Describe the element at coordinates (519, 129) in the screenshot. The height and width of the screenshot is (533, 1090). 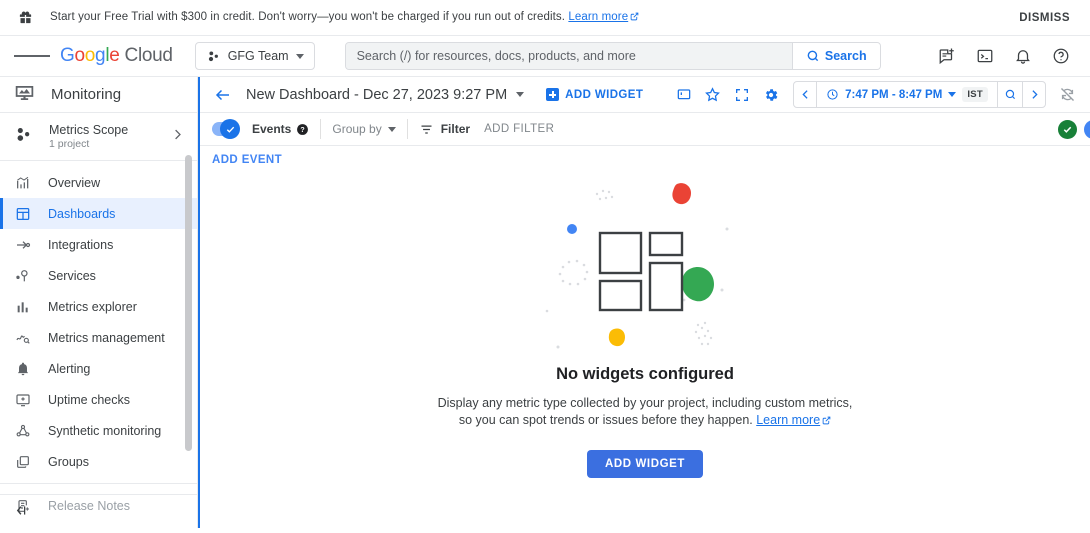
I see `add-filter-button: ADD FILTER` at that location.